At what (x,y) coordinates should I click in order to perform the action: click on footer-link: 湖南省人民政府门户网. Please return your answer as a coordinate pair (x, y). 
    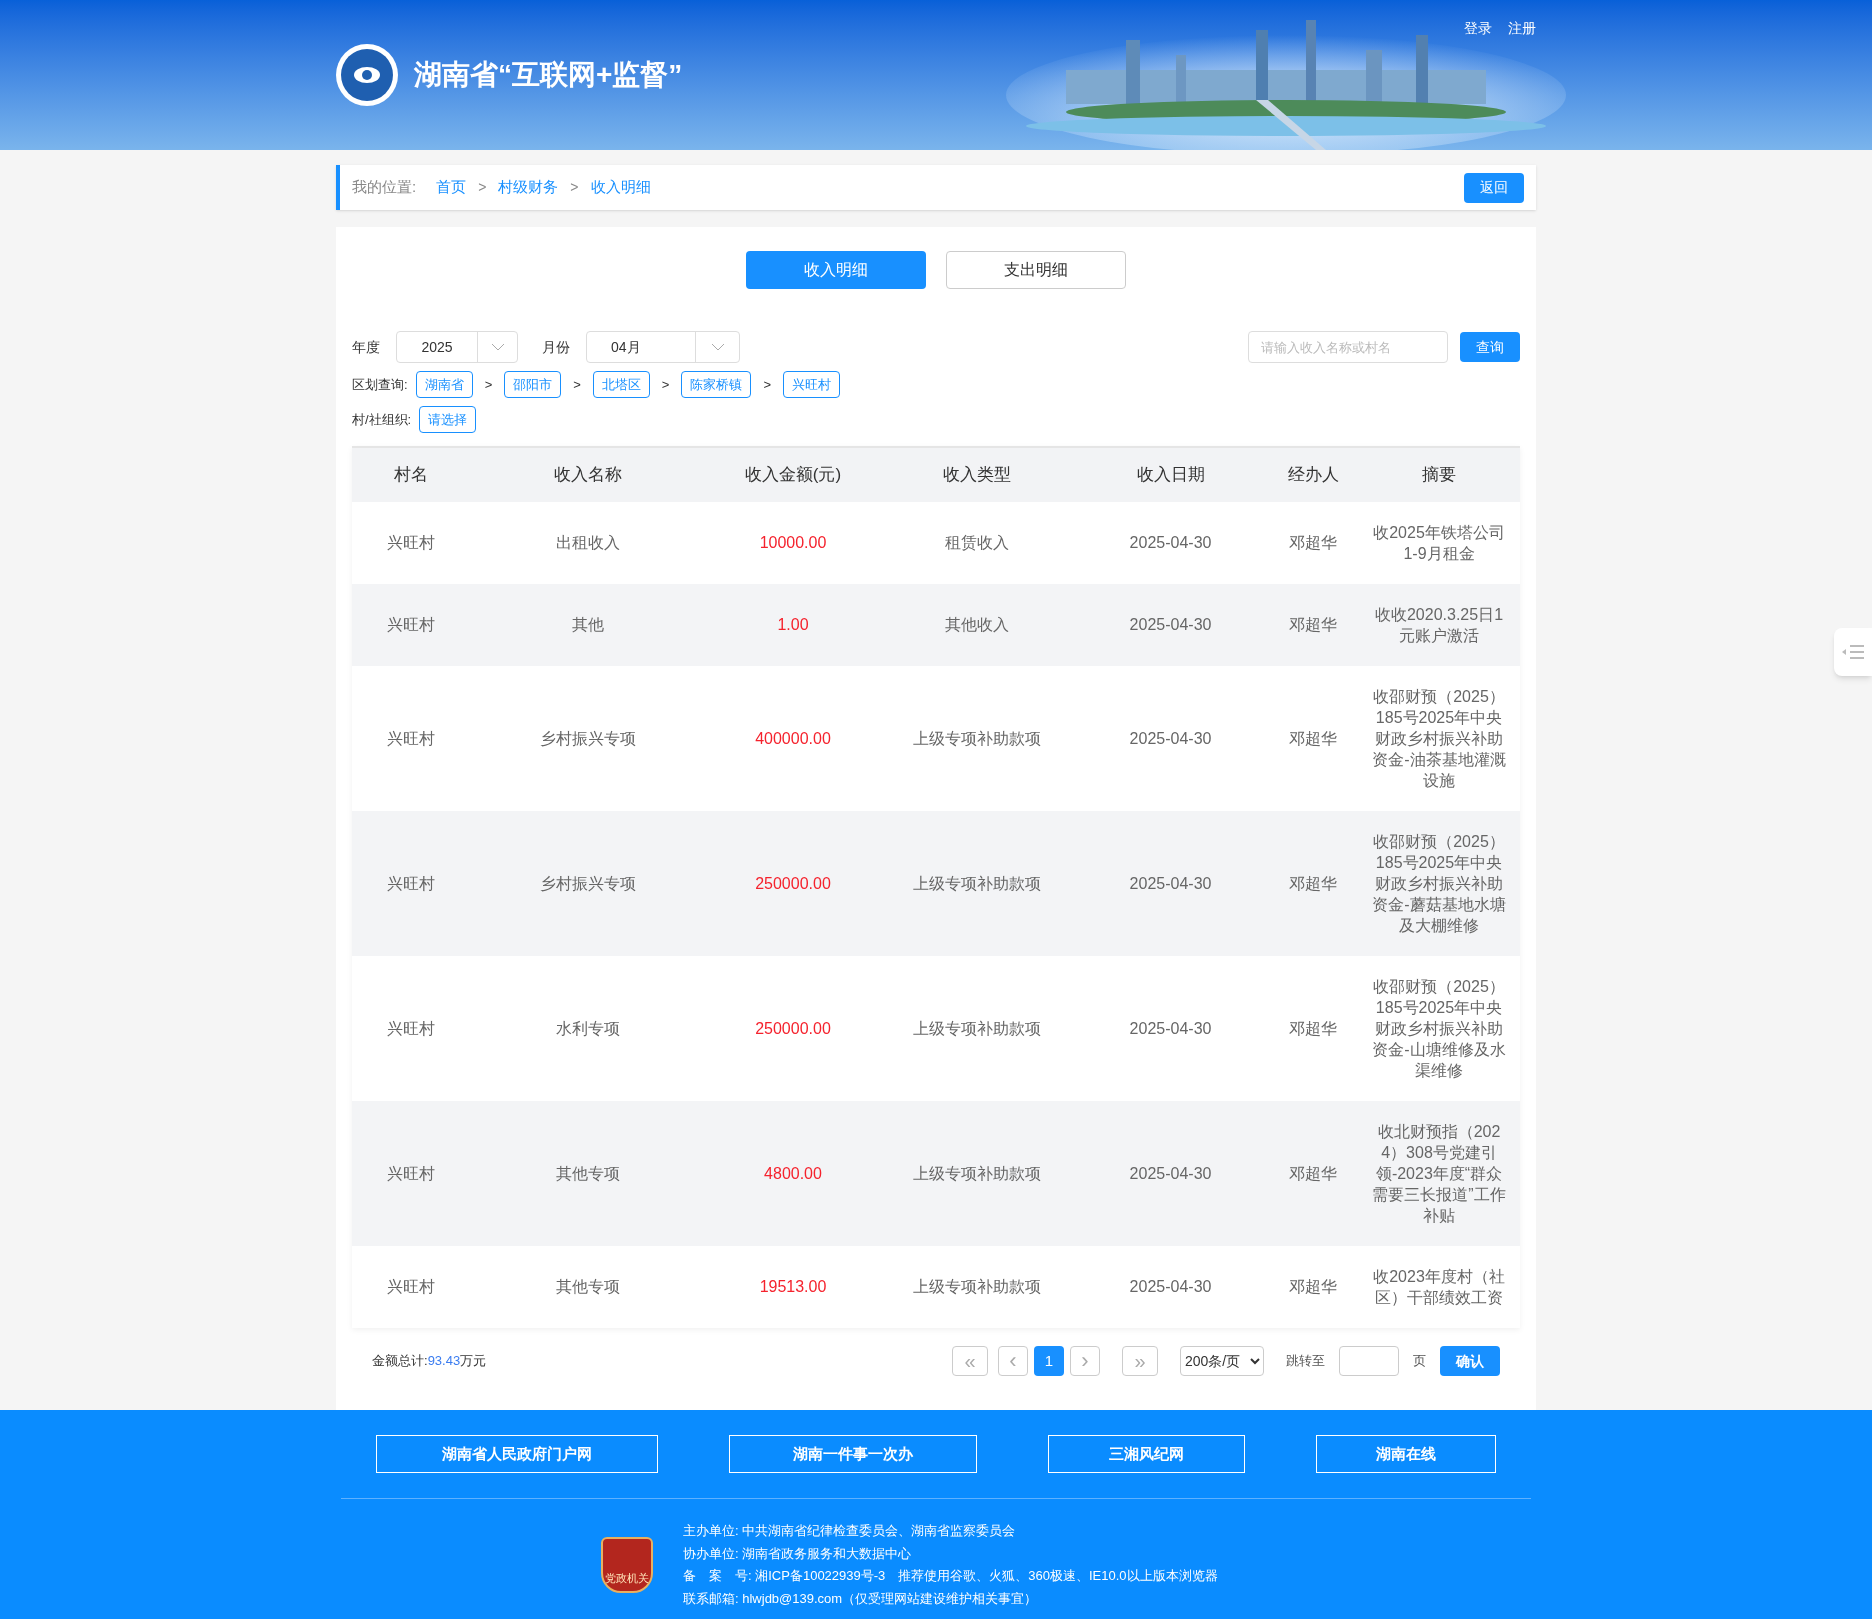
    Looking at the image, I should click on (517, 1454).